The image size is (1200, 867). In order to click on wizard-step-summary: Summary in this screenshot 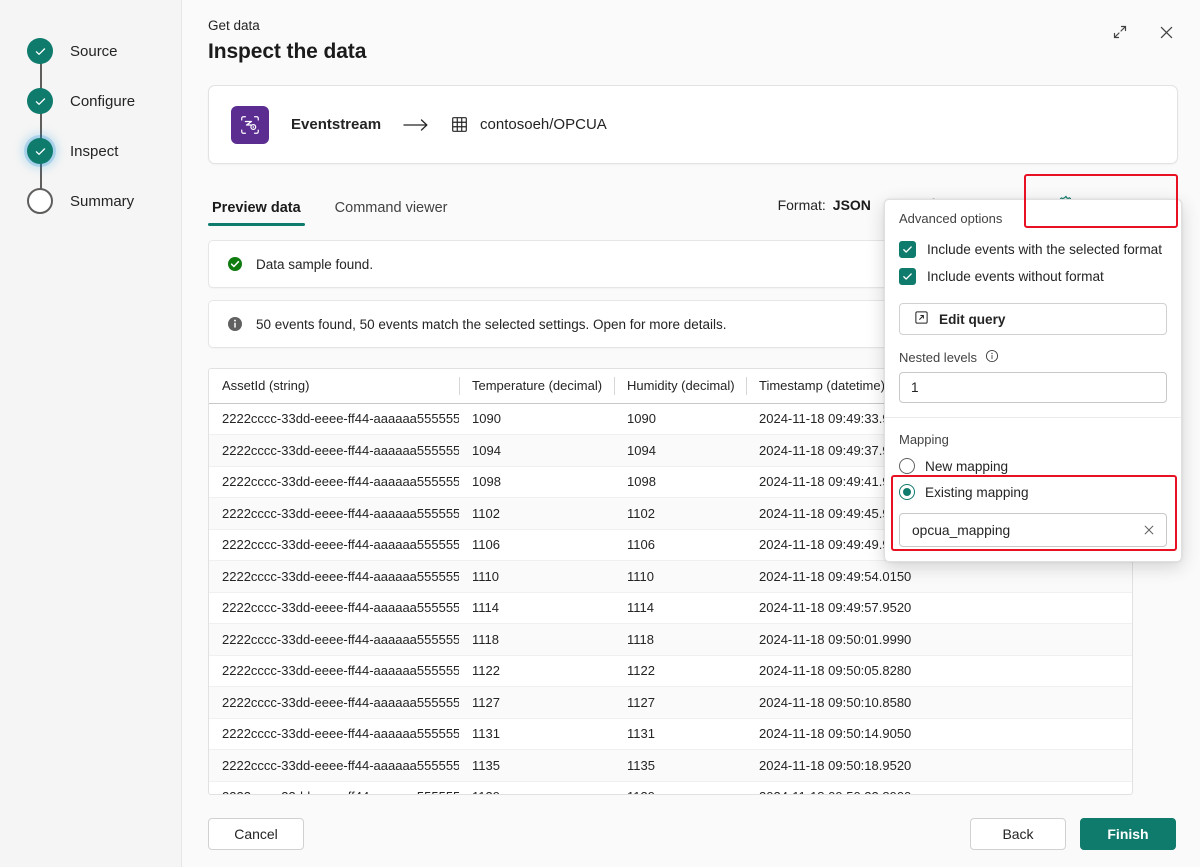, I will do `click(90, 201)`.